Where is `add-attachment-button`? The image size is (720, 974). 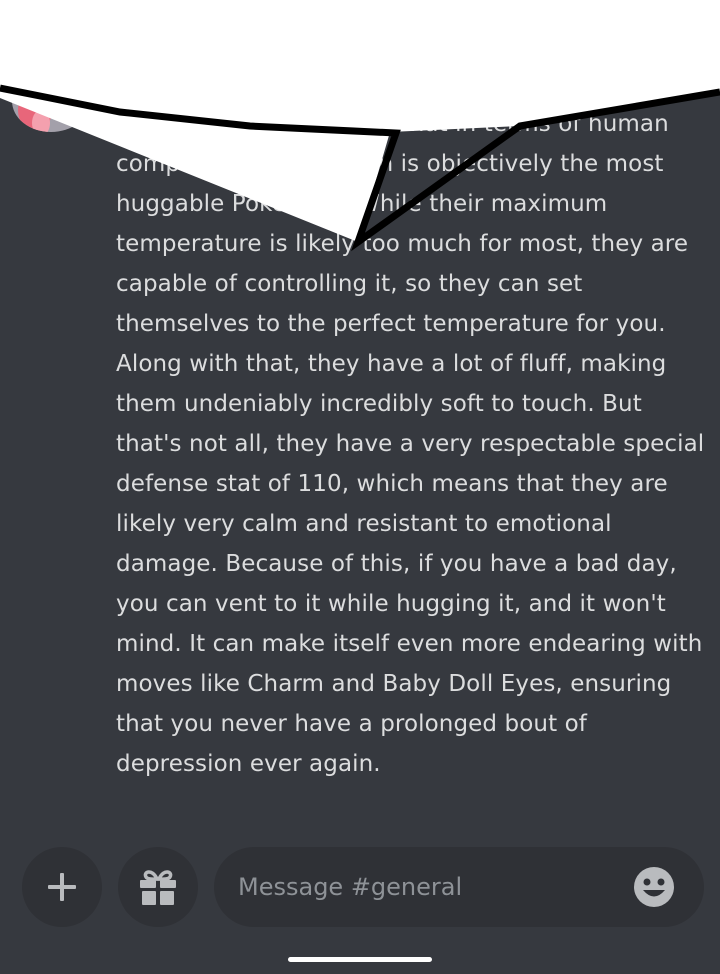
add-attachment-button is located at coordinates (62, 887).